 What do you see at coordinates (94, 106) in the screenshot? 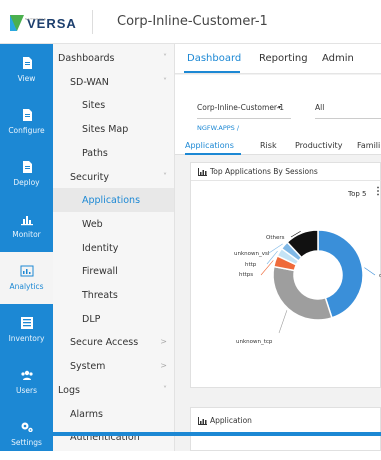
I see `menu-item-label: Sites` at bounding box center [94, 106].